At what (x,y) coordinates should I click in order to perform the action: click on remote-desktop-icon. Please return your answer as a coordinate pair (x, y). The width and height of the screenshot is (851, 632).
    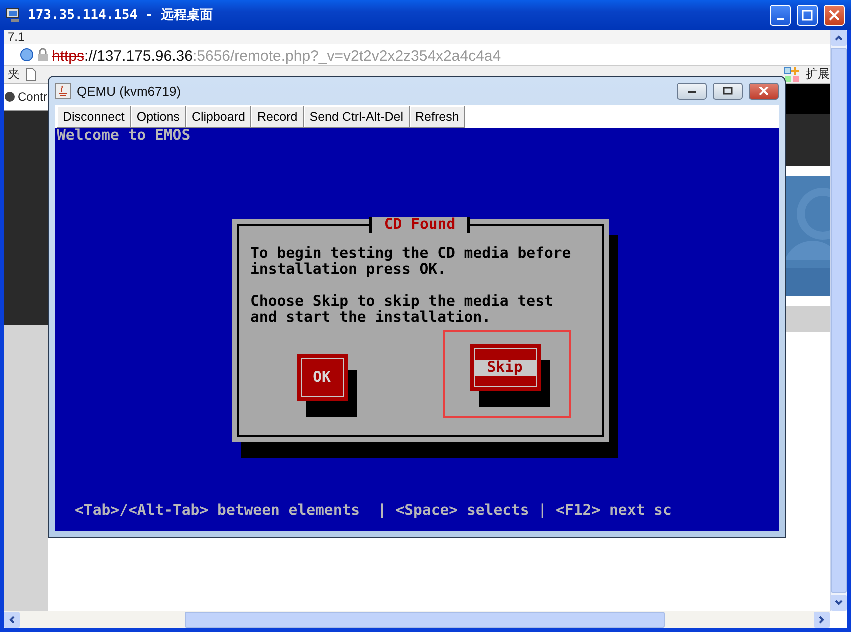
    Looking at the image, I should click on (14, 15).